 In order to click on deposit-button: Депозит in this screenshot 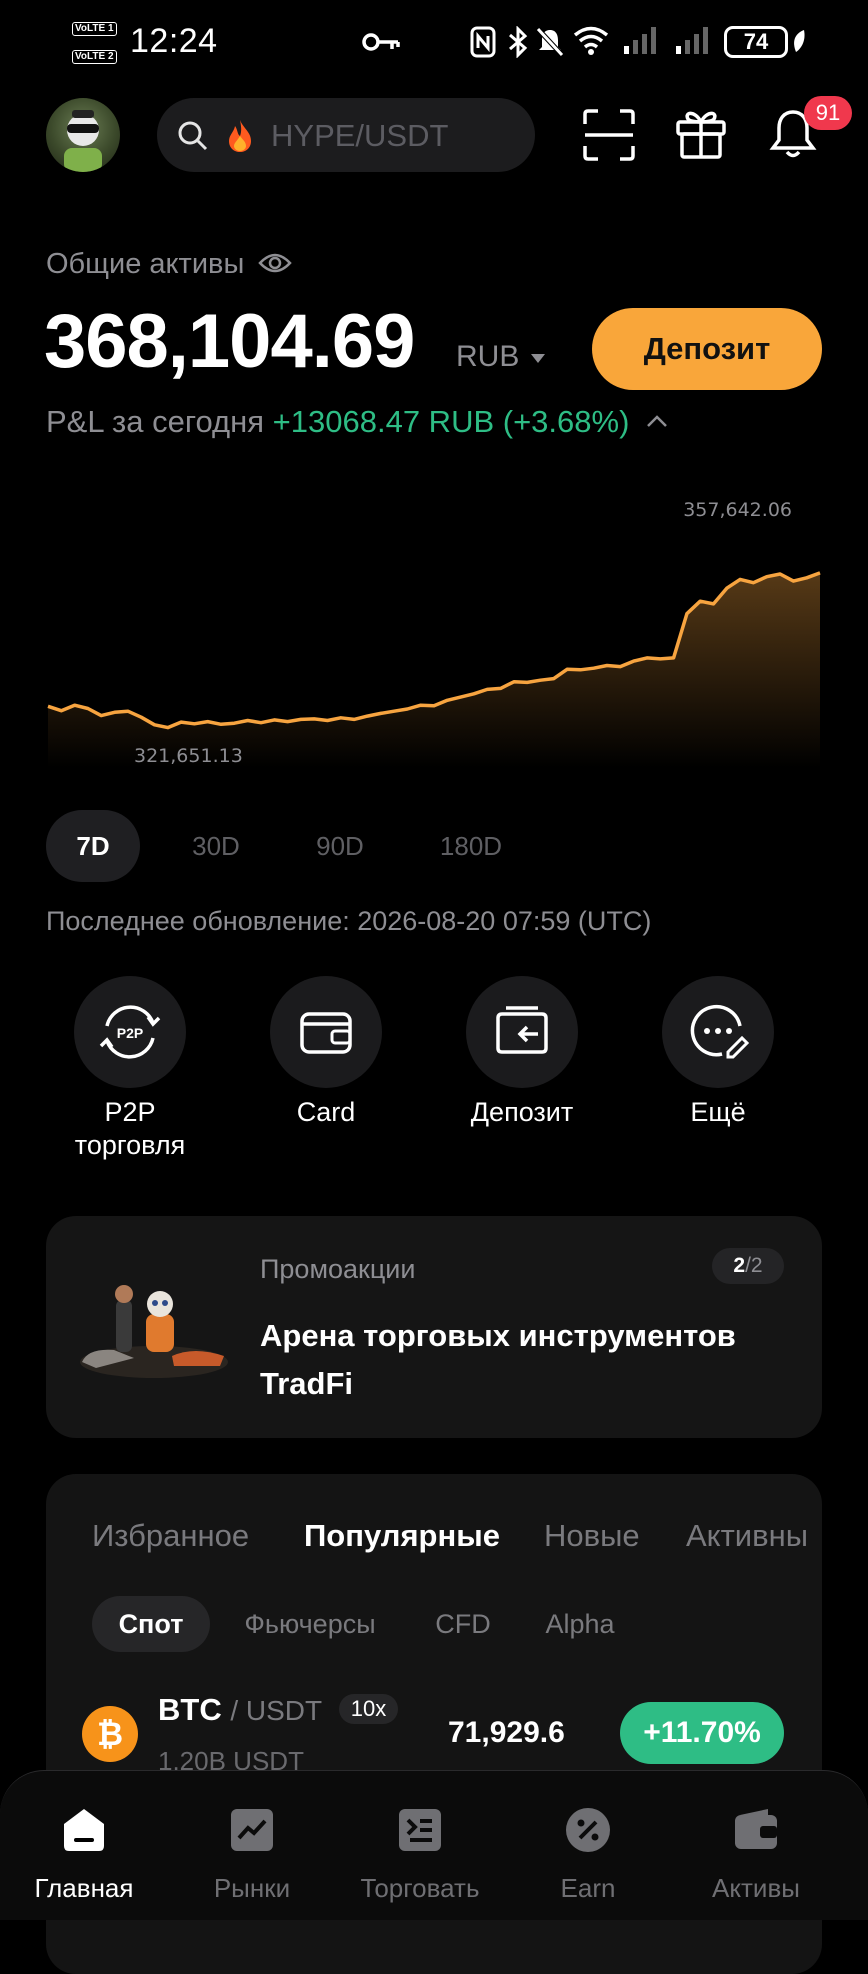, I will do `click(707, 349)`.